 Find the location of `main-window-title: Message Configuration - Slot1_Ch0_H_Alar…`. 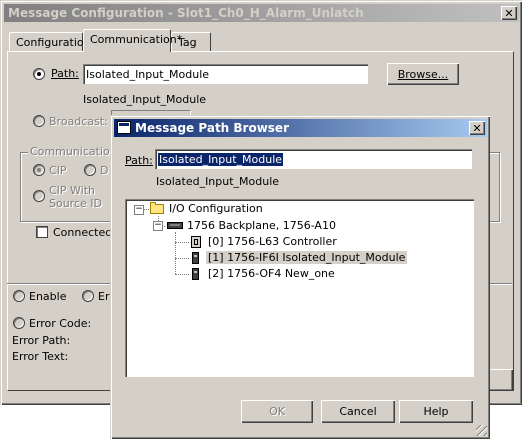

main-window-title: Message Configuration - Slot1_Ch0_H_Alar… is located at coordinates (186, 13).